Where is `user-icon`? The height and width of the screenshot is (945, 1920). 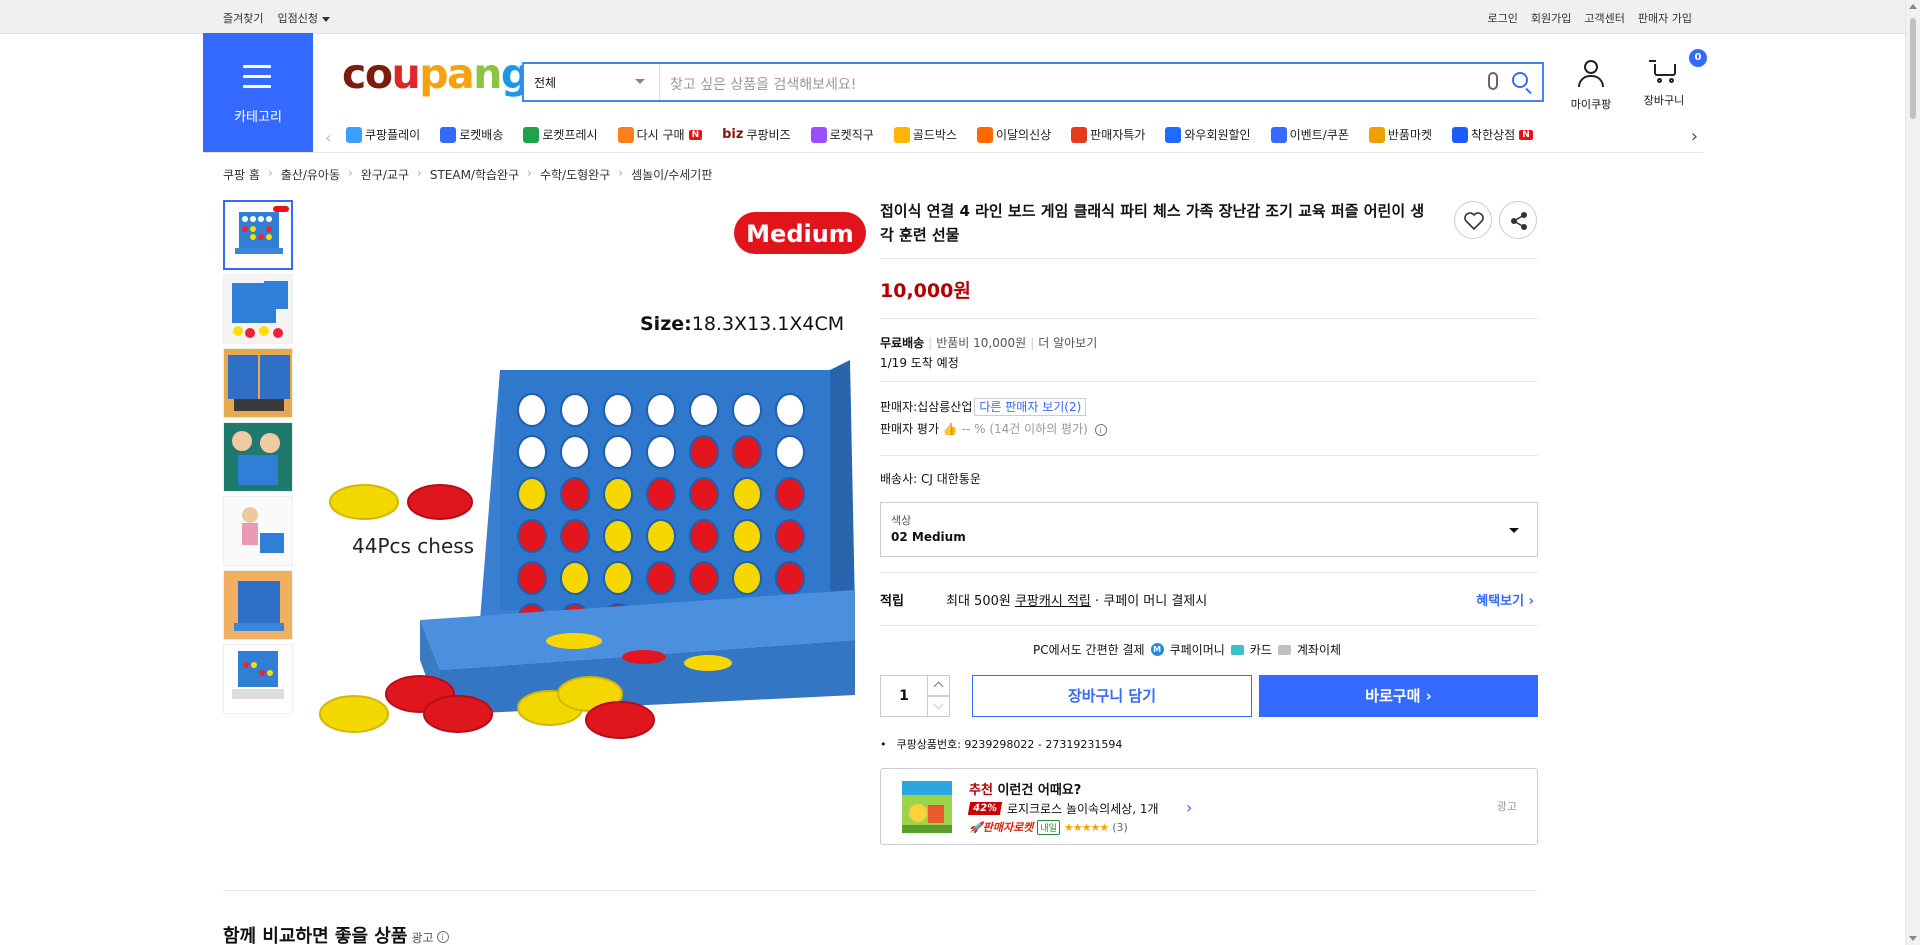
user-icon is located at coordinates (1591, 67).